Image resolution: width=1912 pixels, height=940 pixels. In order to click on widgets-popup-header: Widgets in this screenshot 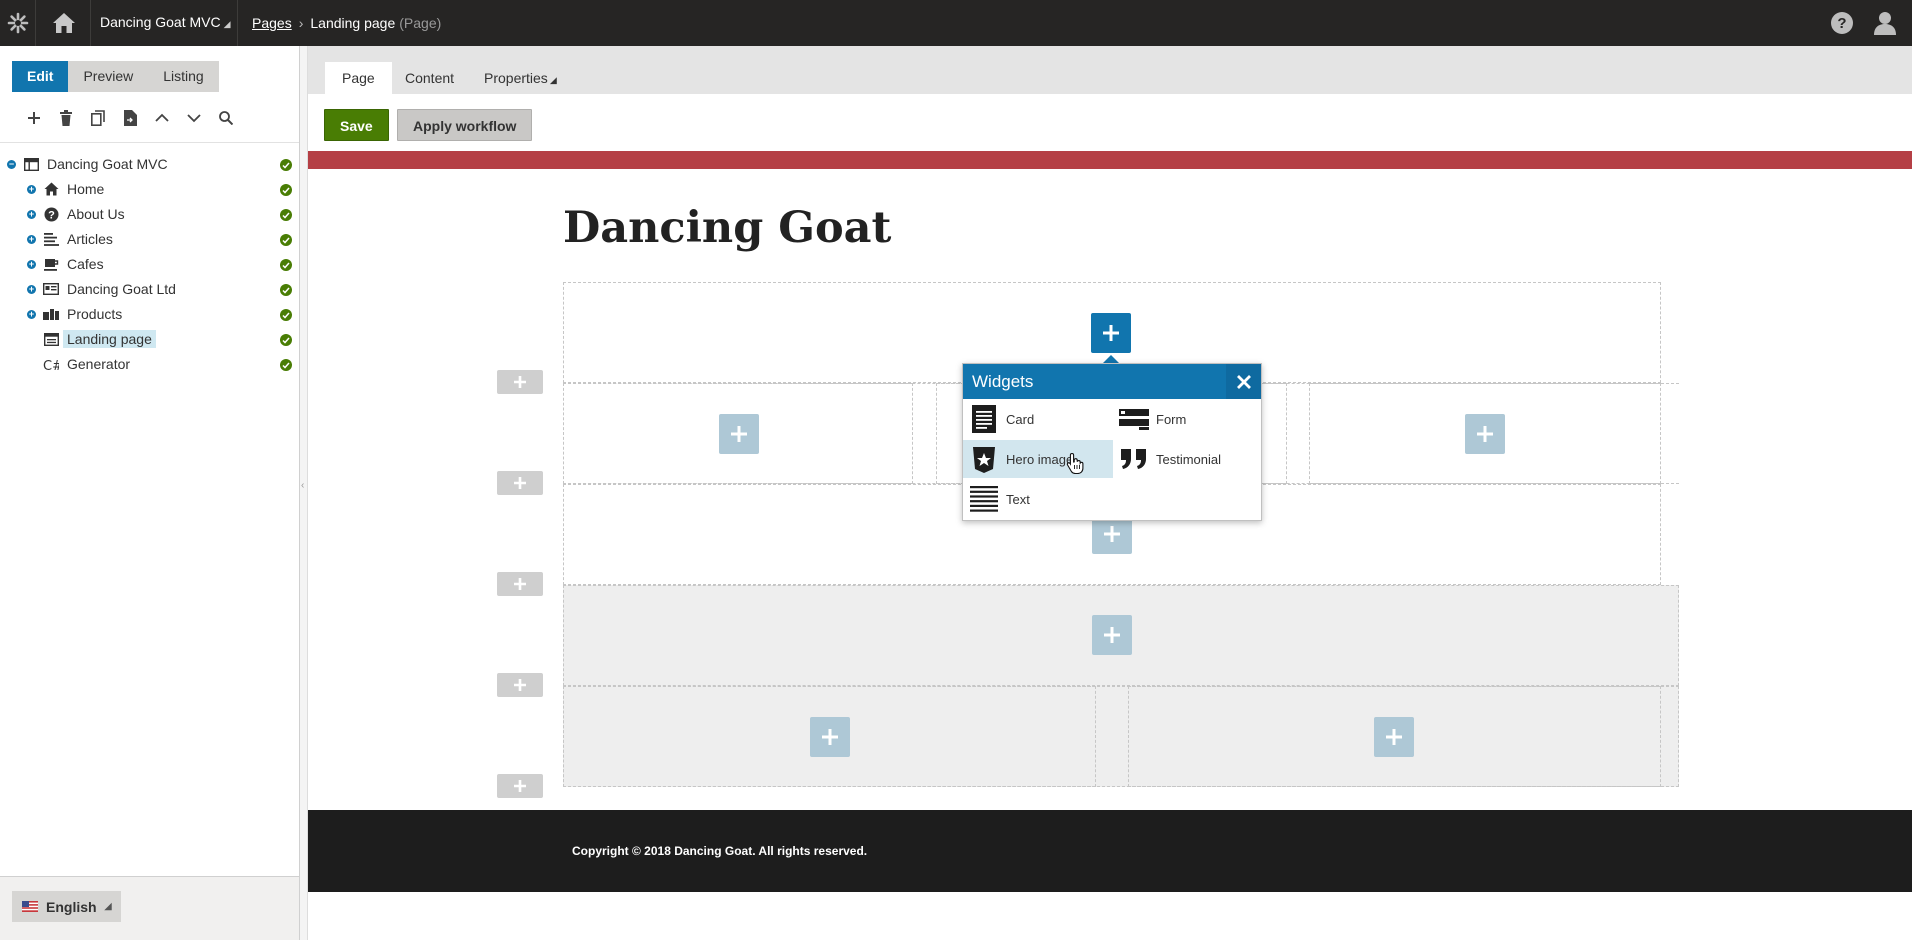, I will do `click(1112, 381)`.